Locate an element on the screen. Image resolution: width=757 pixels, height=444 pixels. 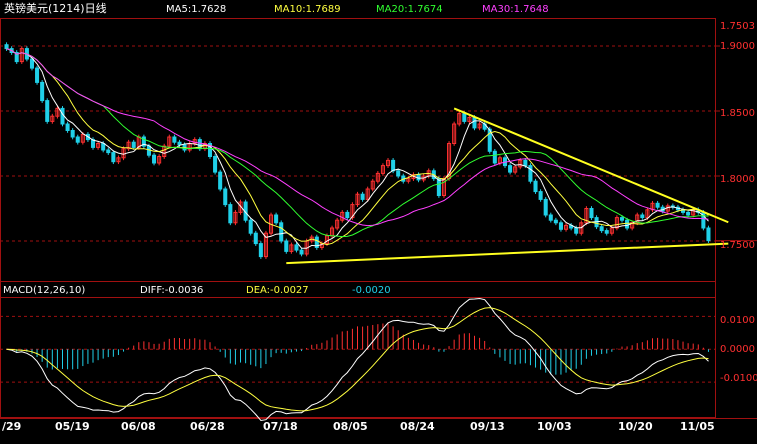
ma10-label: MA10:1.7689 is located at coordinates (307, 9).